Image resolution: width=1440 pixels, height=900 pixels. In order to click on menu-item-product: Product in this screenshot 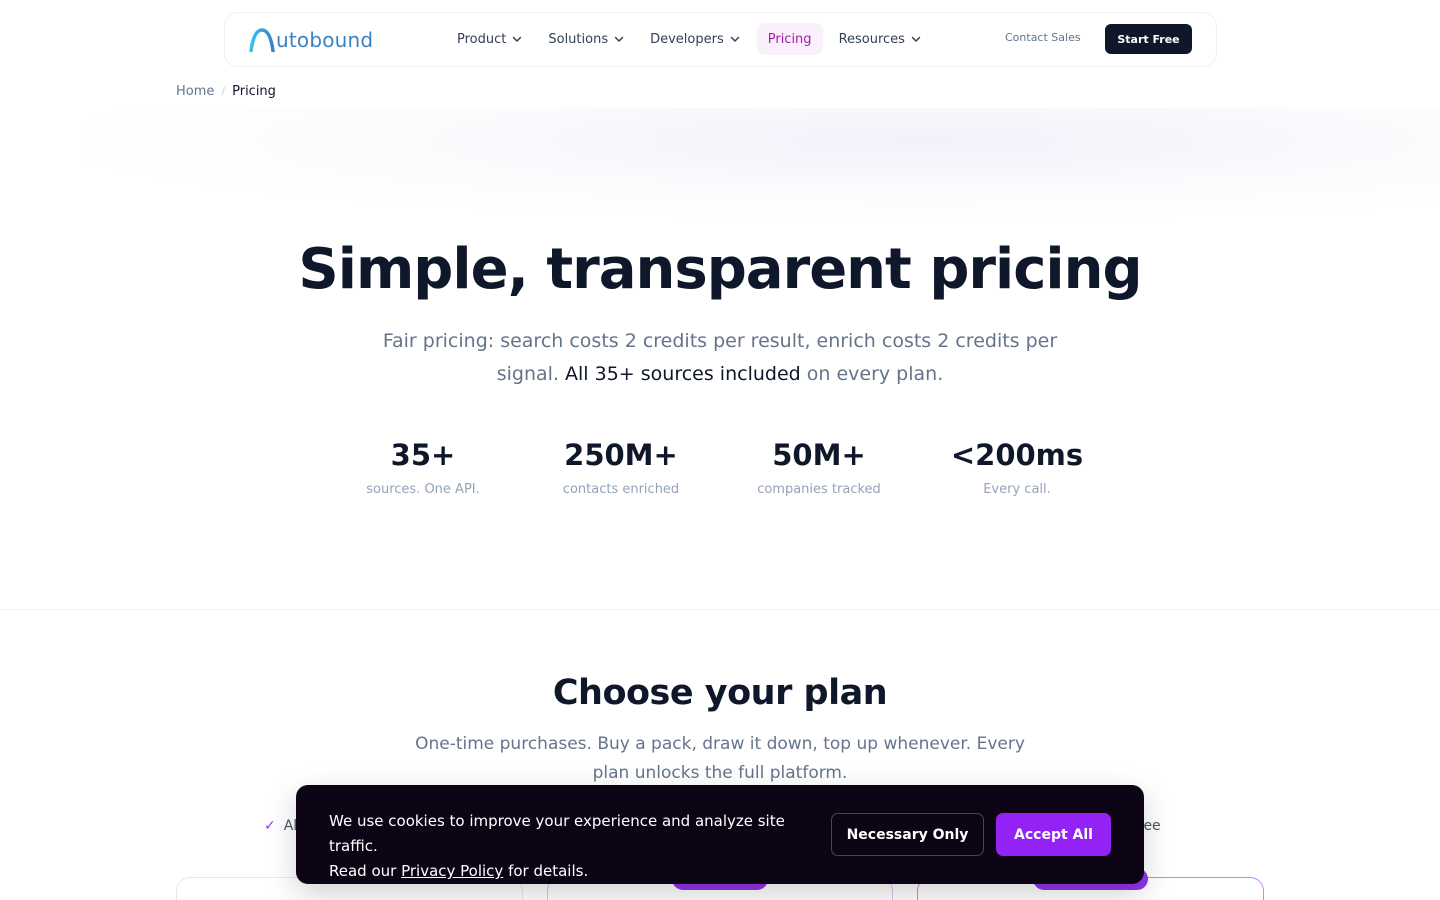, I will do `click(490, 39)`.